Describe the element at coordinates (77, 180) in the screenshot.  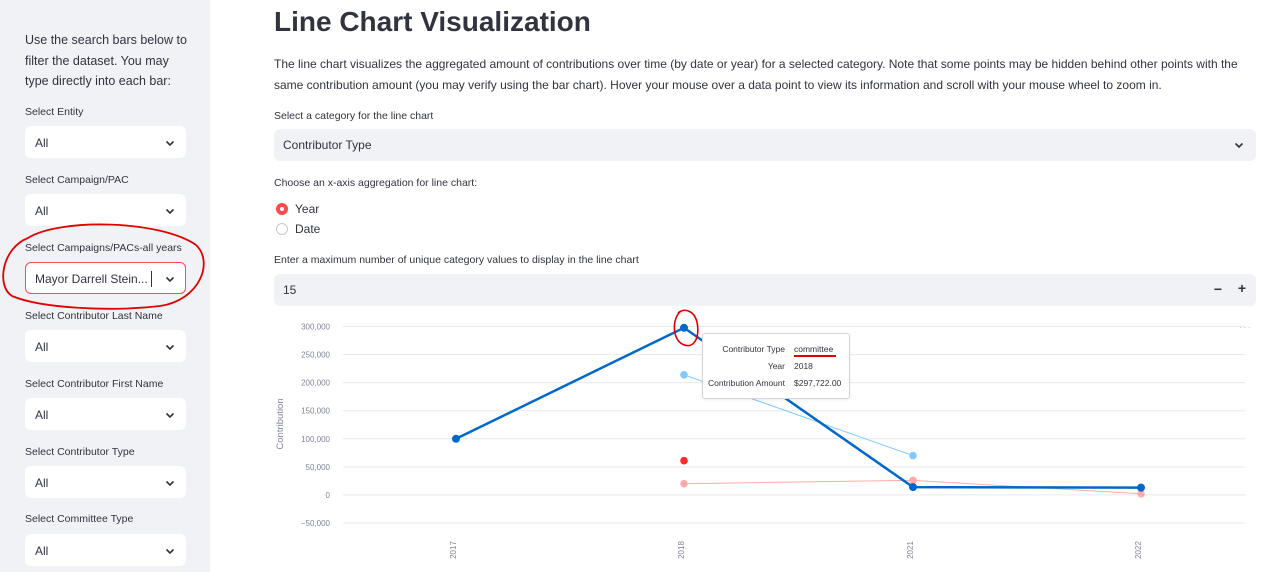
I see `filter-label-campaign: Select Campaign/PAC` at that location.